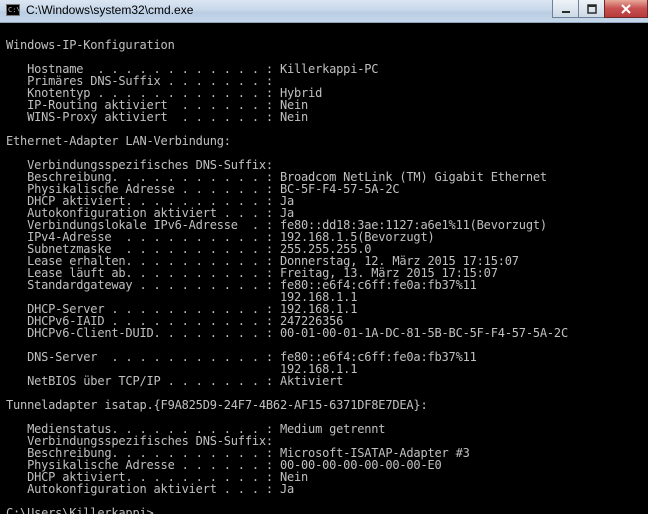 This screenshot has width=648, height=514. What do you see at coordinates (324, 11) in the screenshot?
I see `title-bar: C:\ C:\Windows\system32\cmd.exe` at bounding box center [324, 11].